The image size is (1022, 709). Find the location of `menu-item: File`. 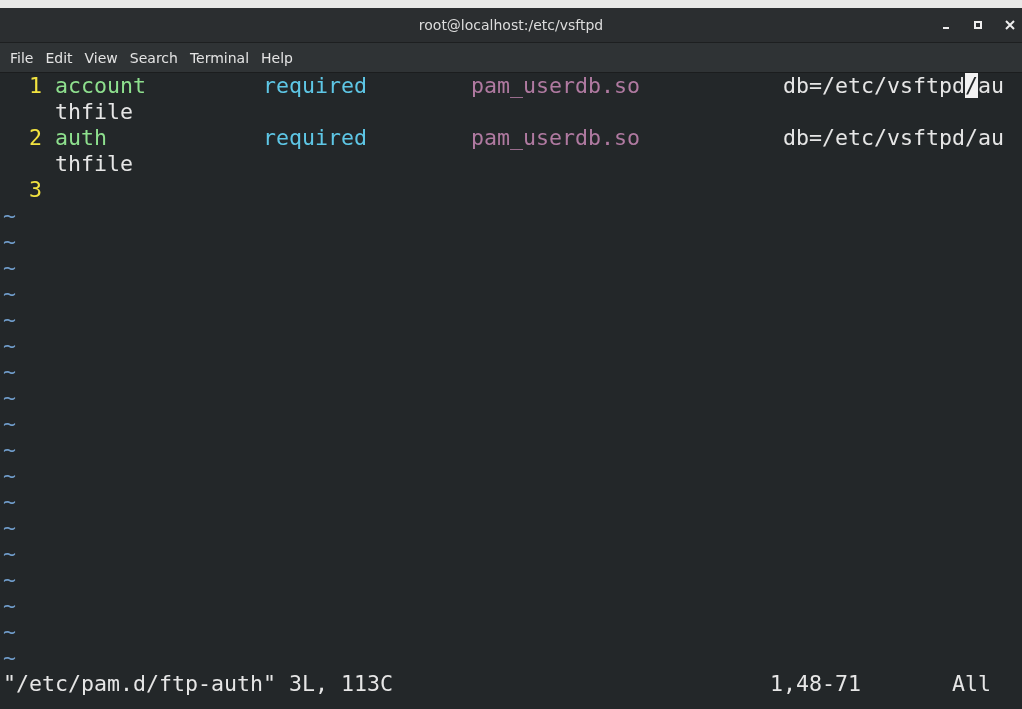

menu-item: File is located at coordinates (22, 57).